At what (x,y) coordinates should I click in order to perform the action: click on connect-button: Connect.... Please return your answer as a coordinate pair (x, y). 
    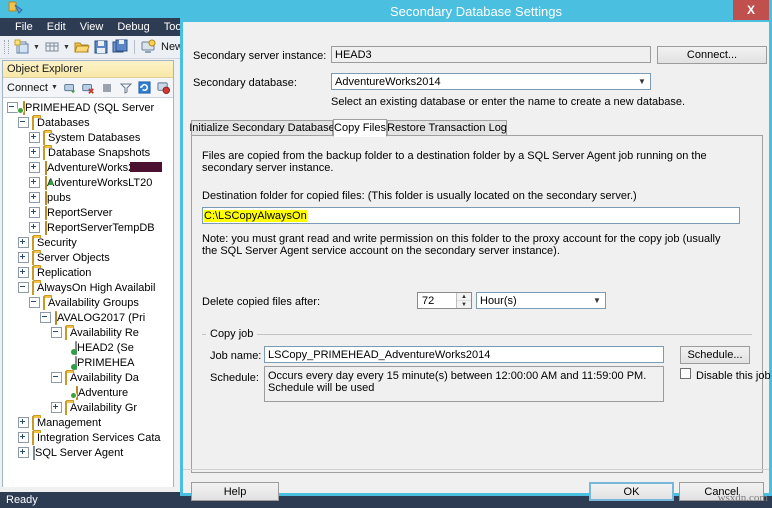
    Looking at the image, I should click on (712, 55).